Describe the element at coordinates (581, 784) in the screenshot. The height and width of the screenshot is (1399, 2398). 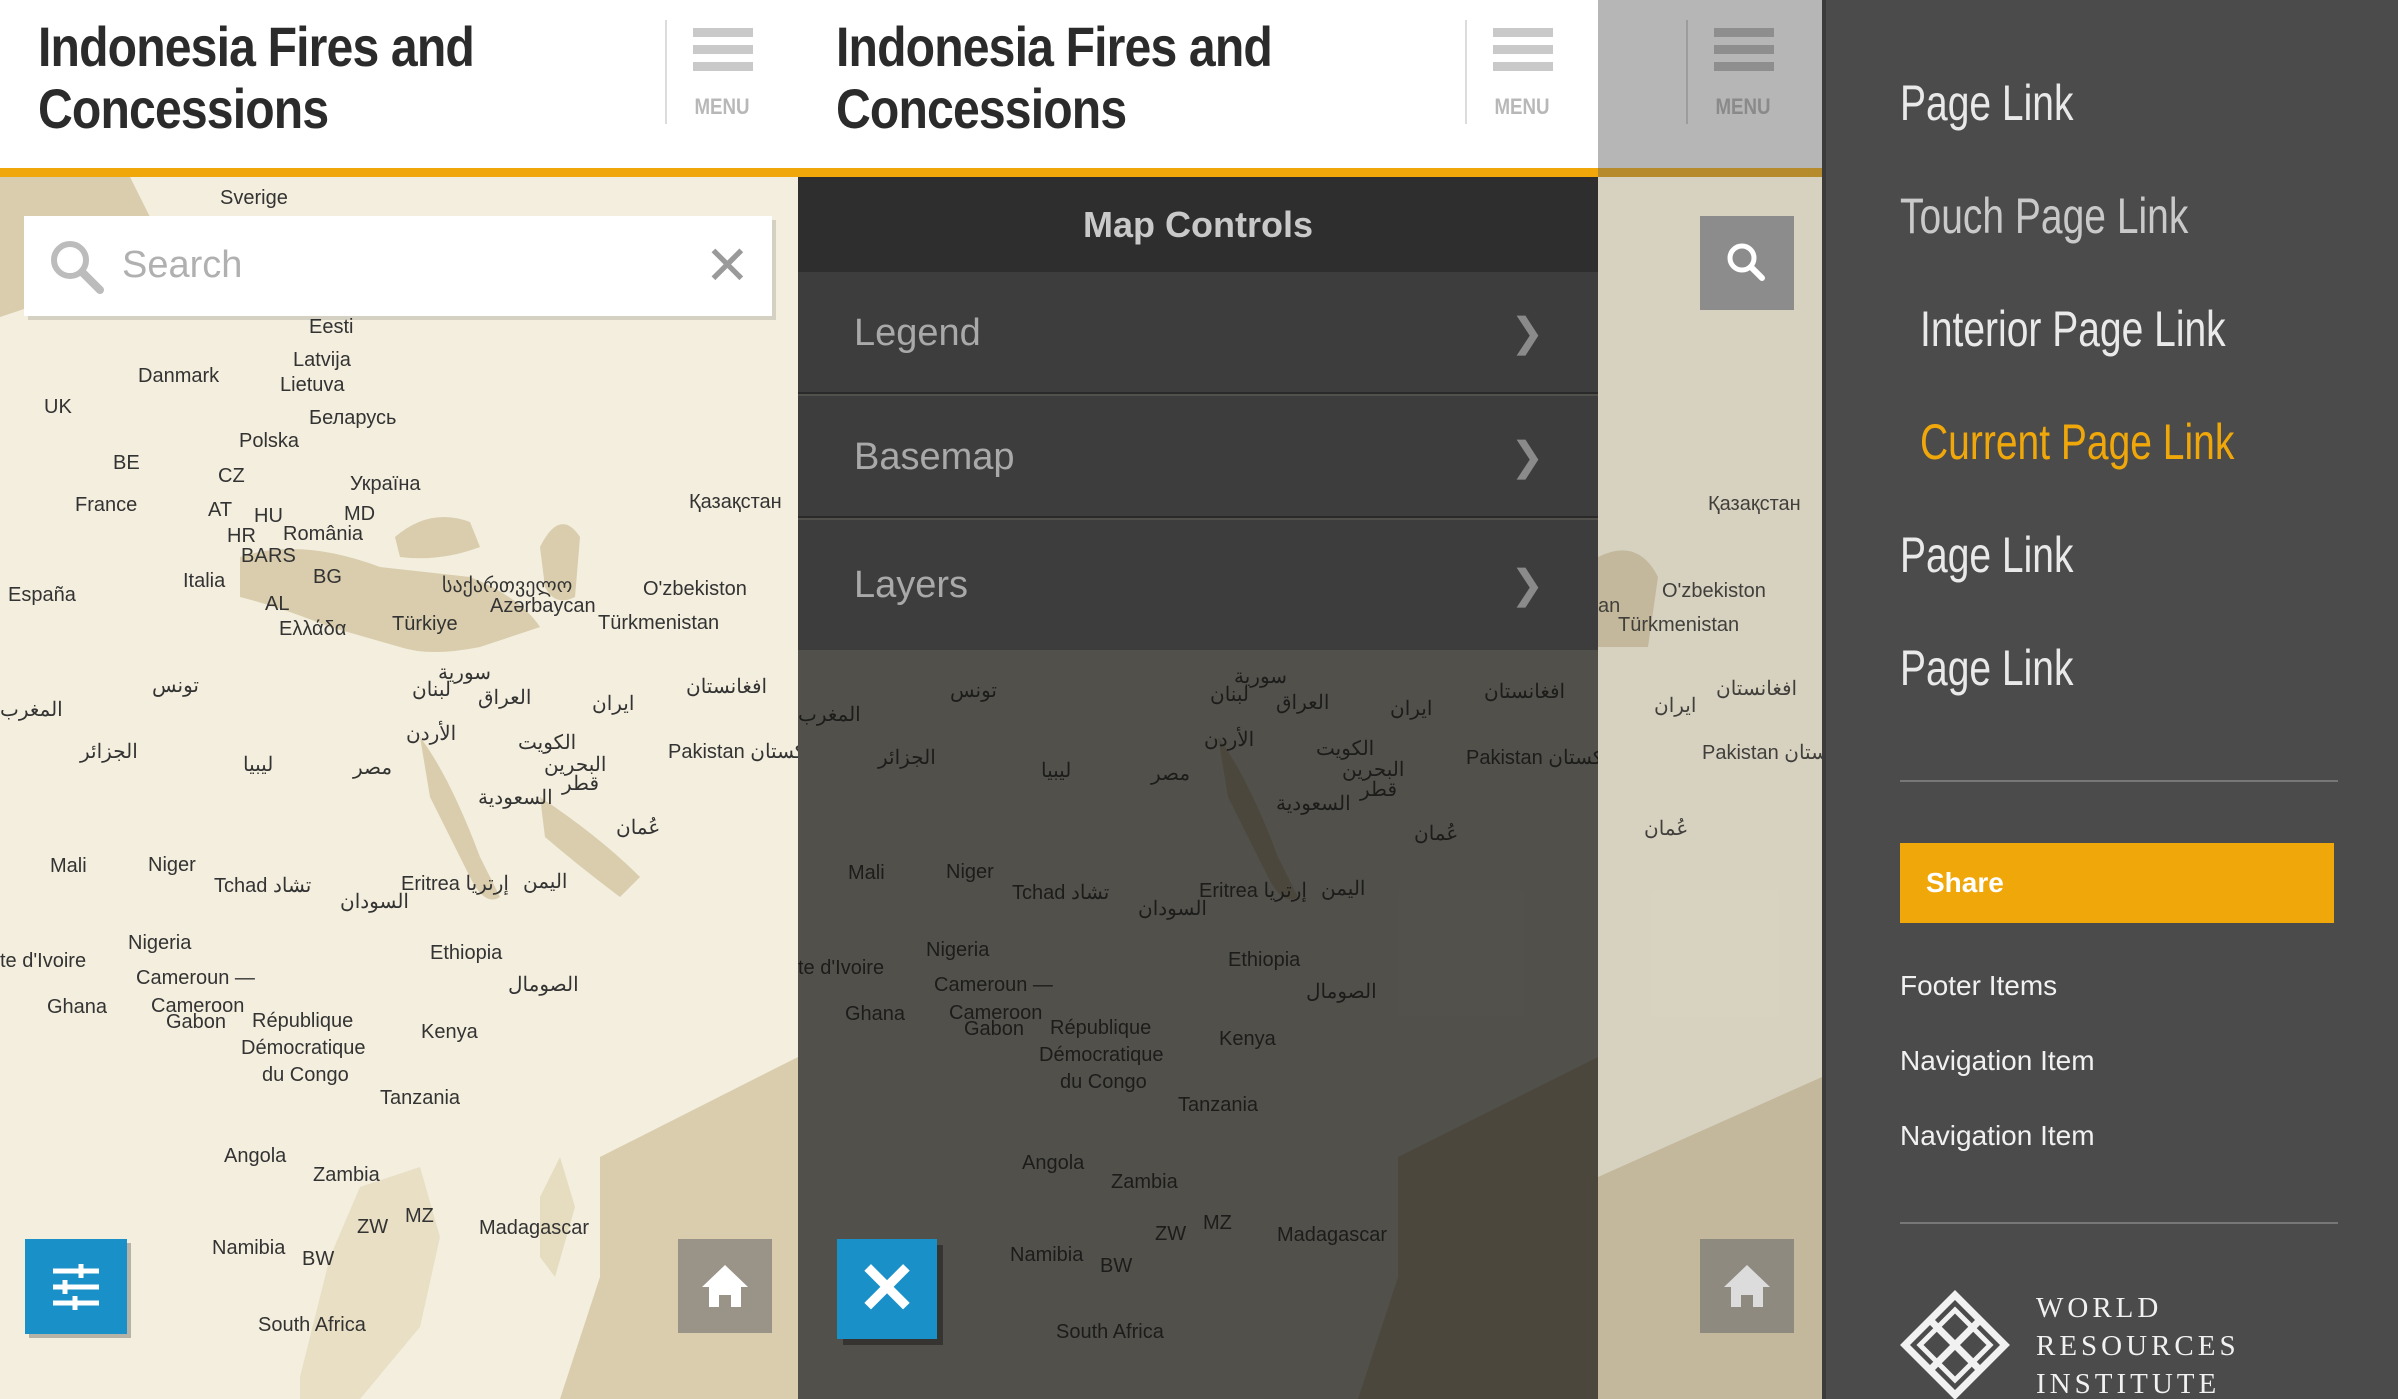
I see `map-label: قطر` at that location.